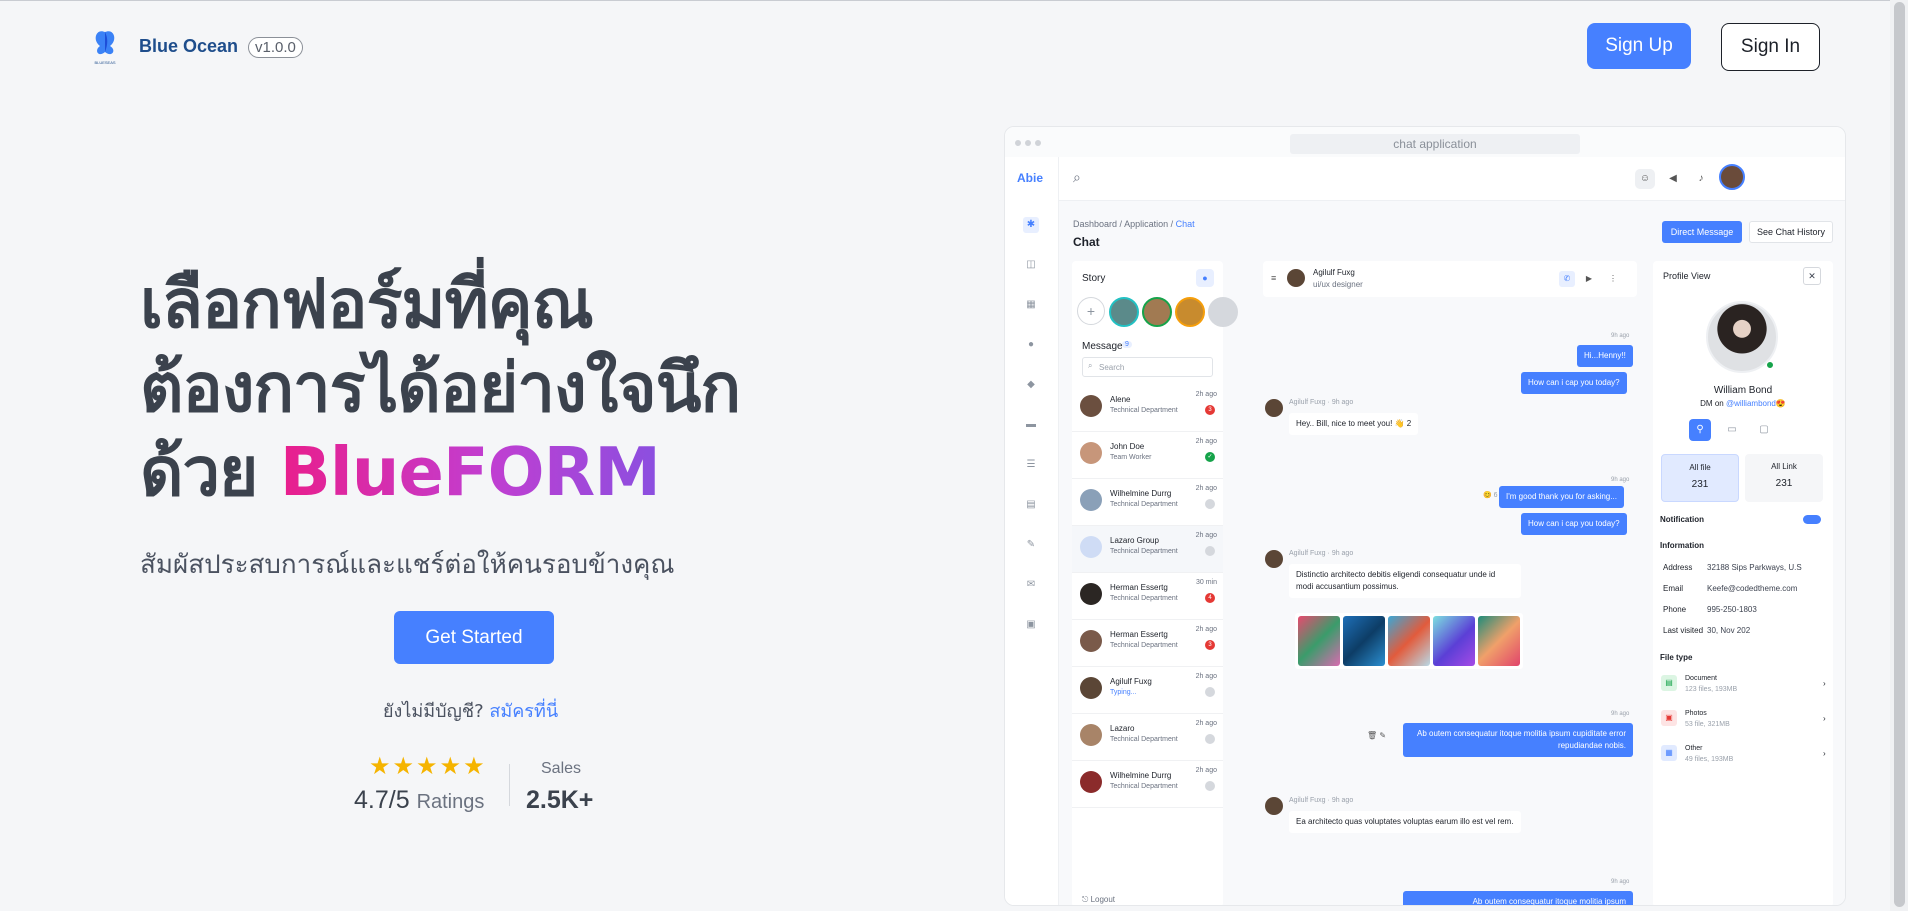 The height and width of the screenshot is (911, 1908). I want to click on contact-name: Alene, so click(1120, 399).